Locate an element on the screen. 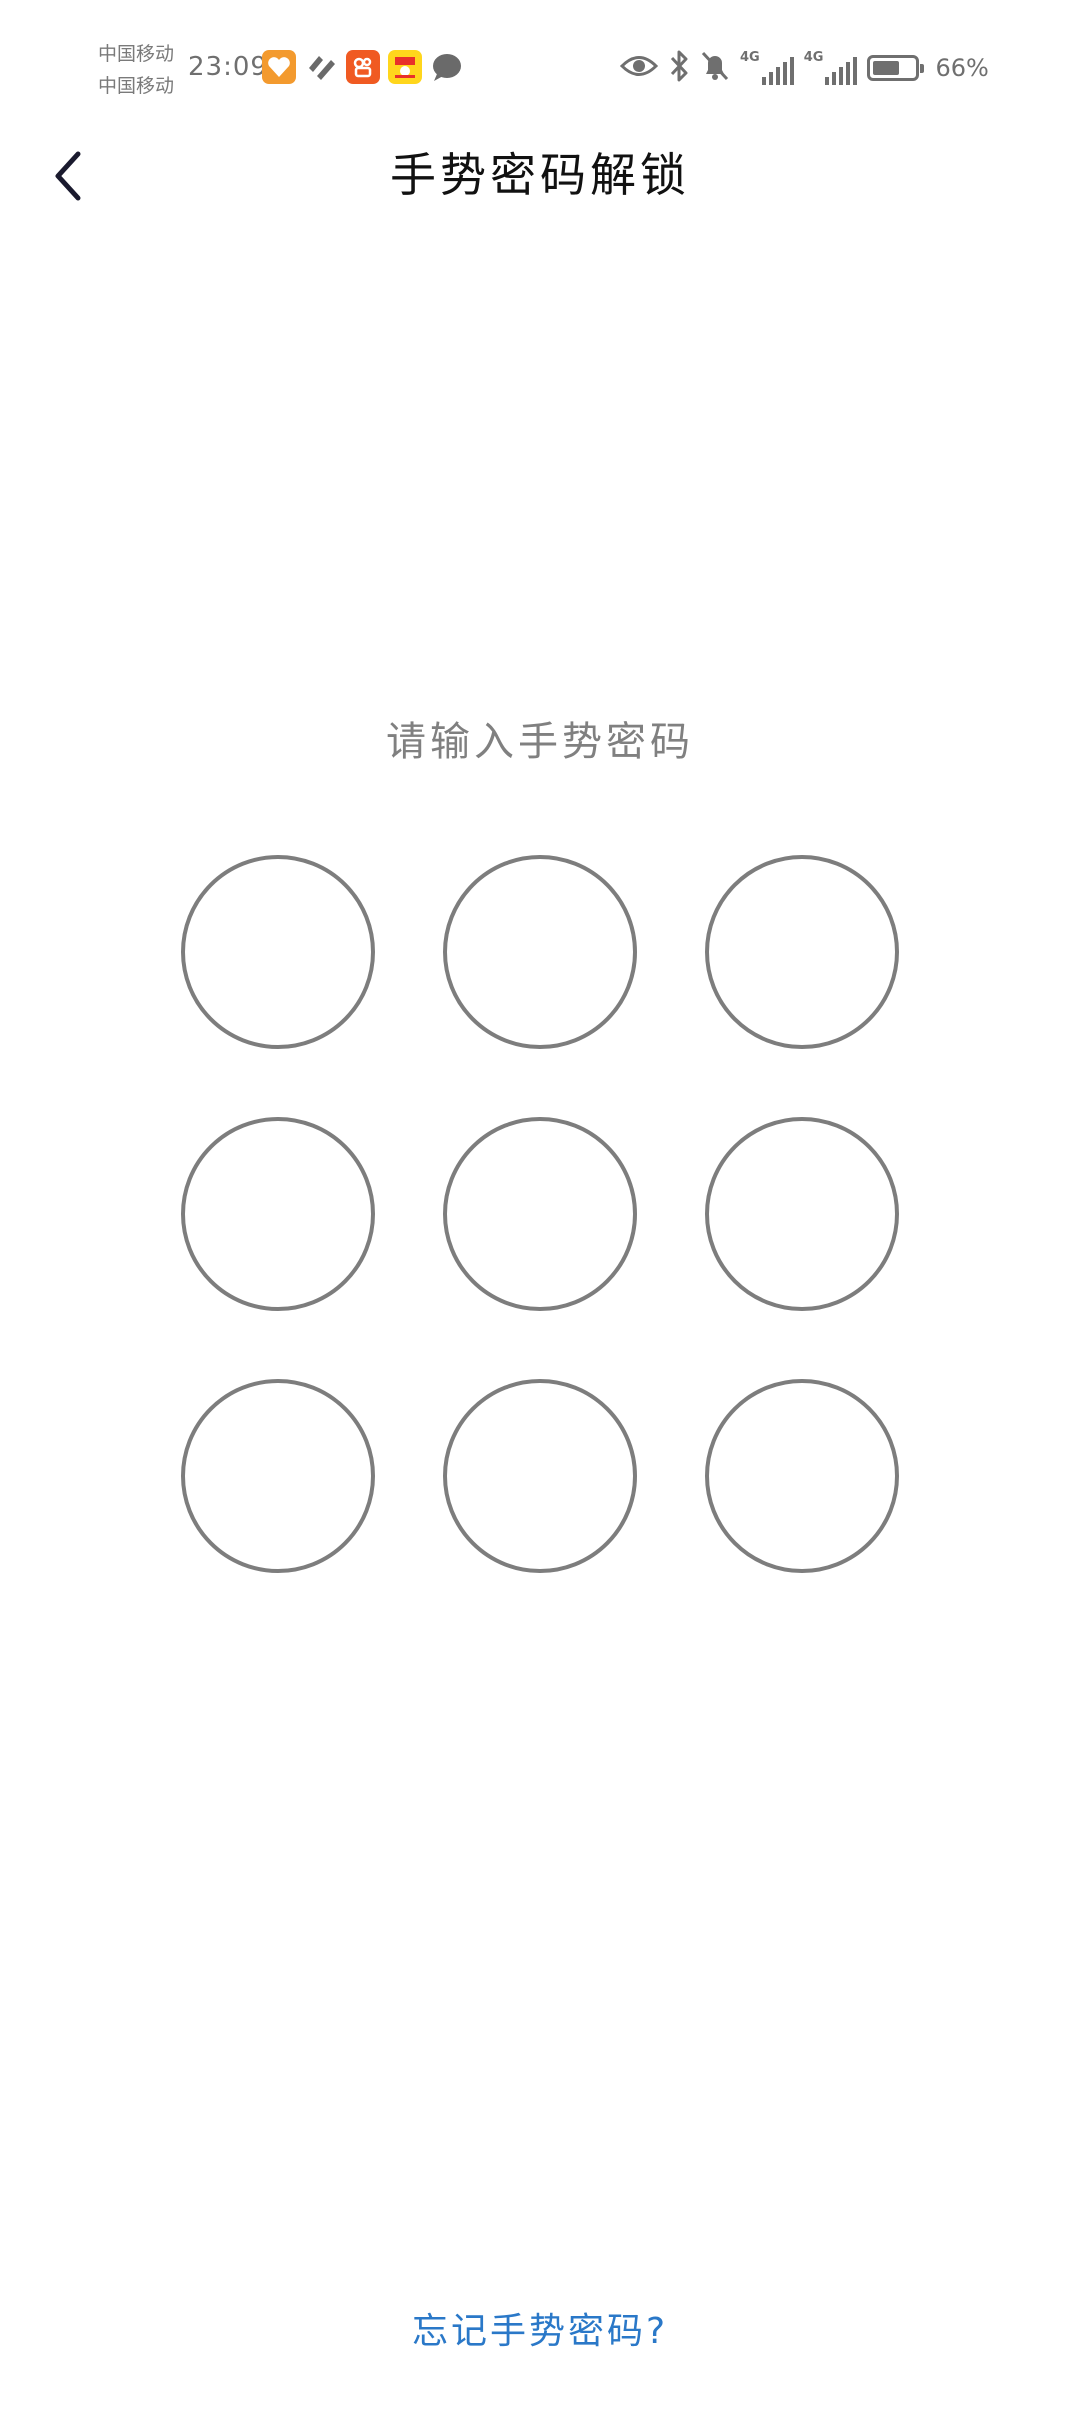  carrier-info: 中国移动 中国移动 is located at coordinates (136, 70).